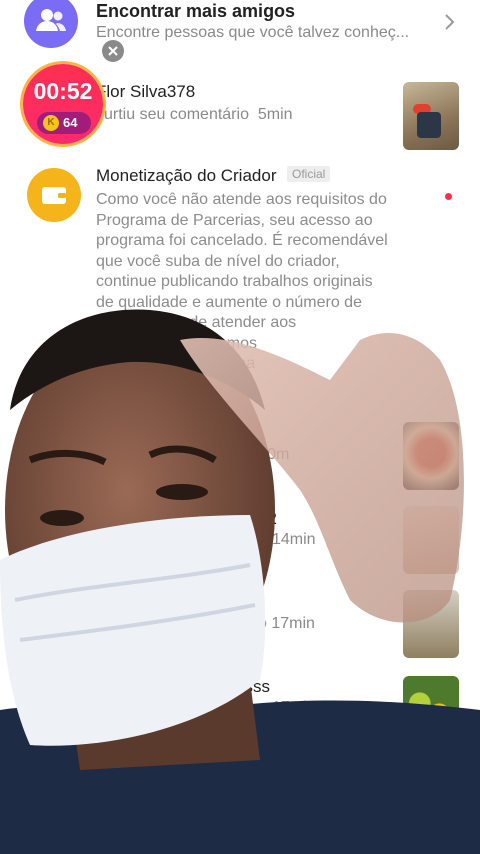 This screenshot has height=854, width=480. I want to click on wallet-icon, so click(54, 195).